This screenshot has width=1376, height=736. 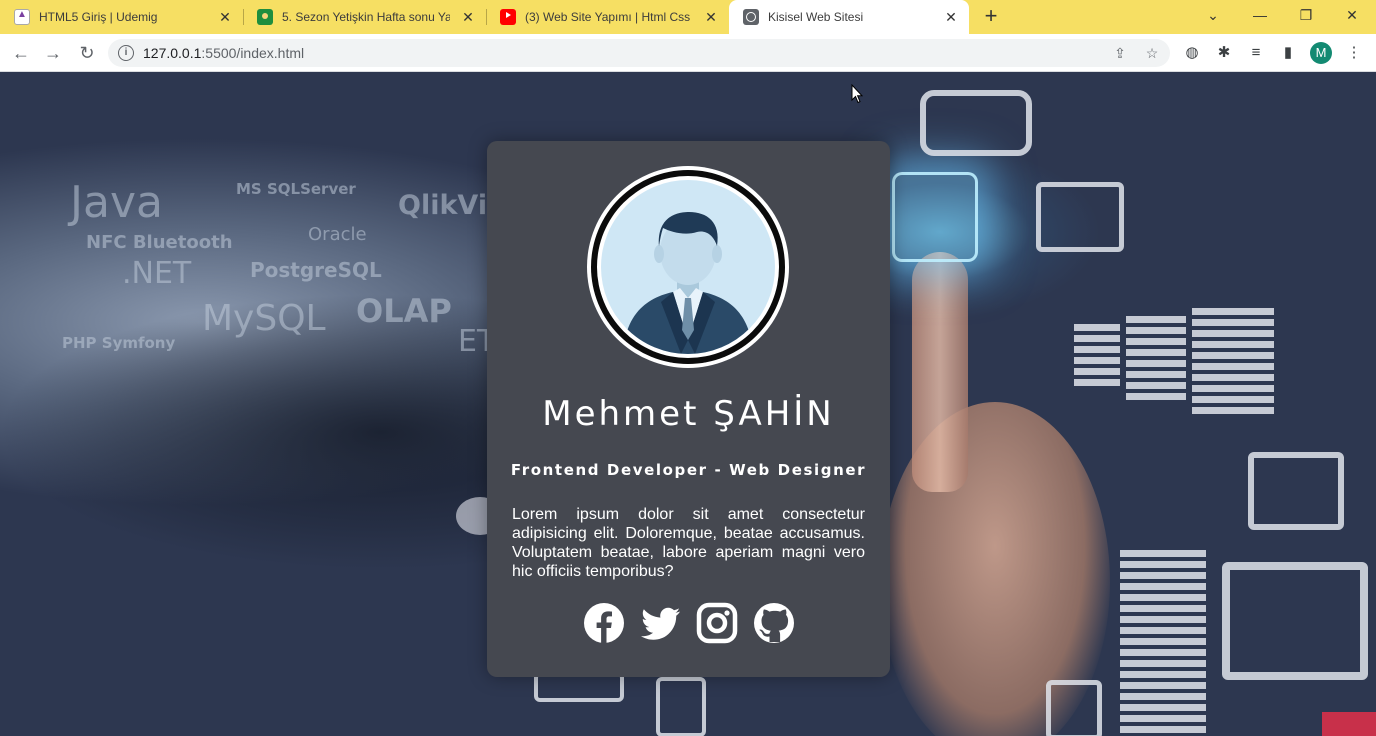 I want to click on tech-word: MS SQLServer, so click(x=296, y=189).